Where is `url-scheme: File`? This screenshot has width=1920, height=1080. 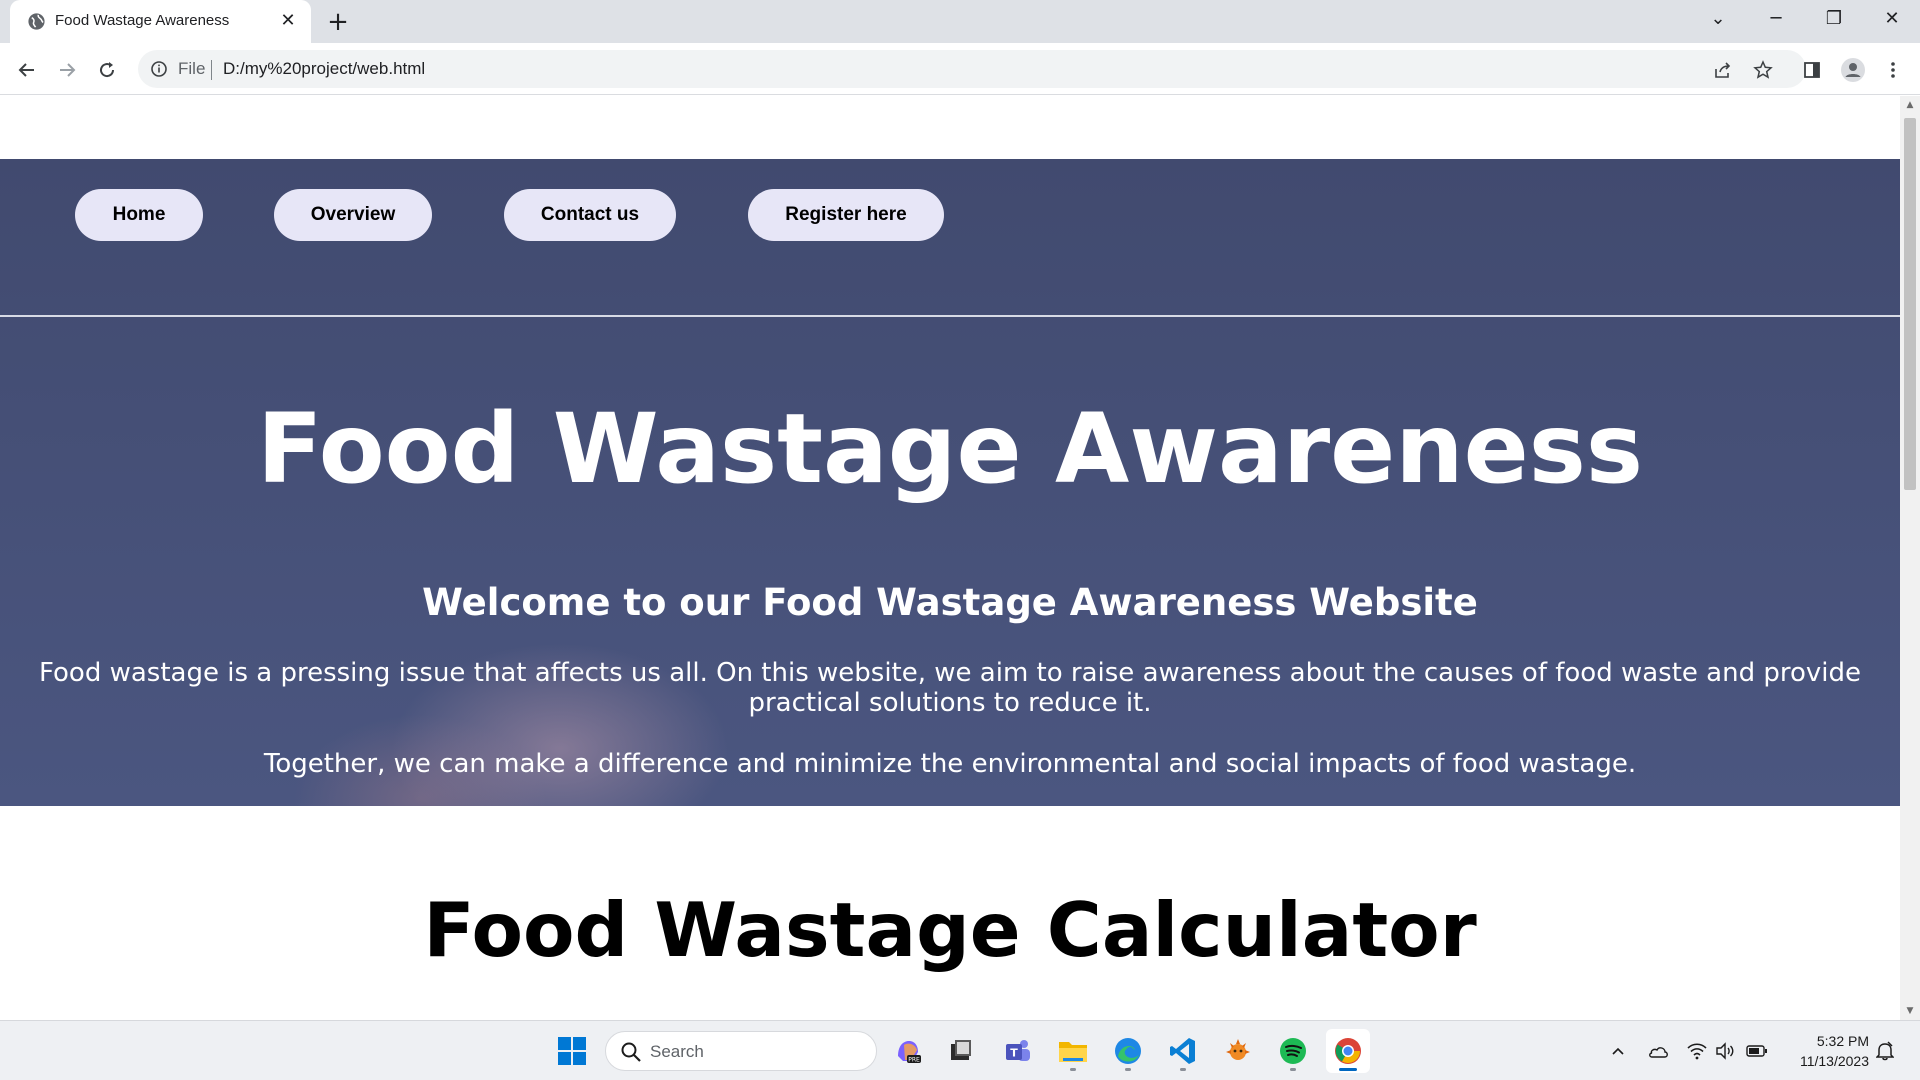
url-scheme: File is located at coordinates (192, 68).